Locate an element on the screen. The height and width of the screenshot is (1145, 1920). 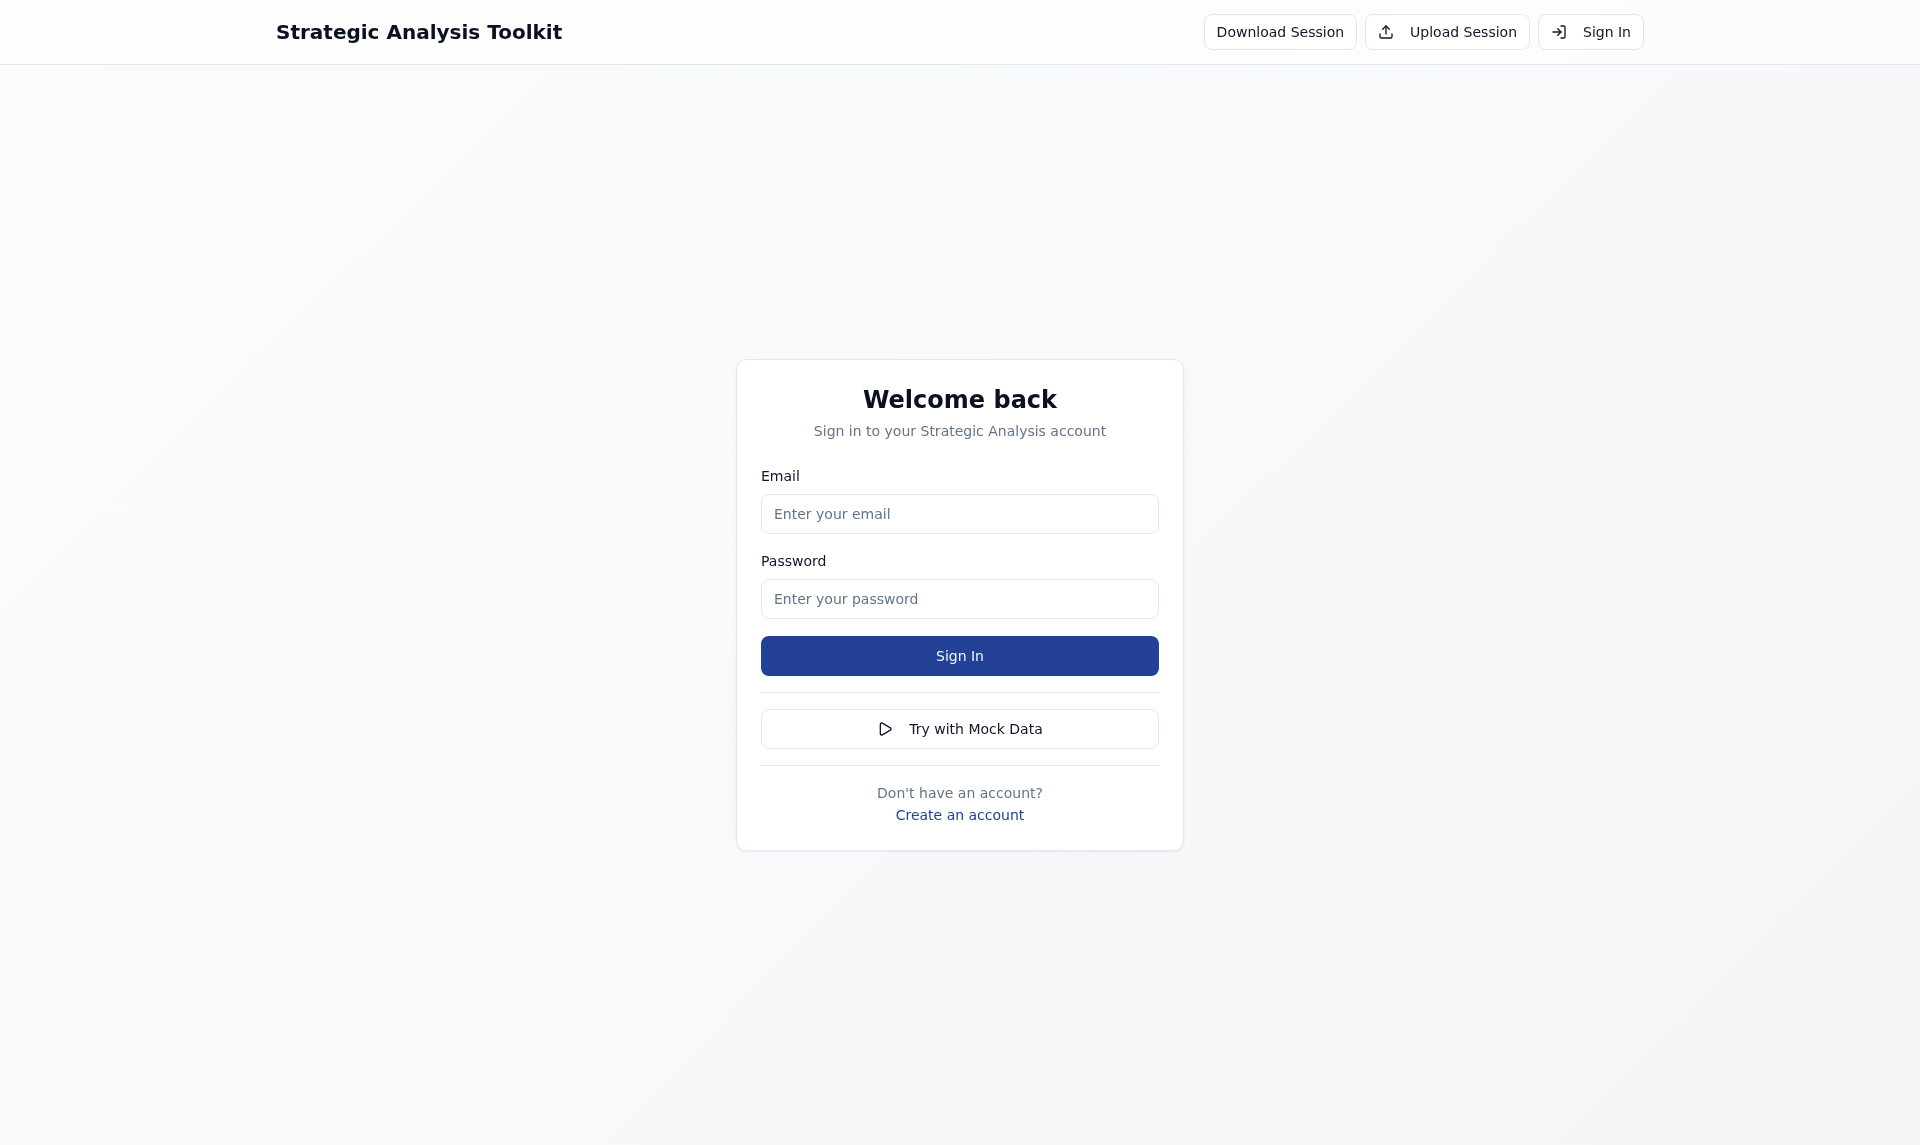
app-title: Strategic Analysis Toolkit is located at coordinates (419, 32).